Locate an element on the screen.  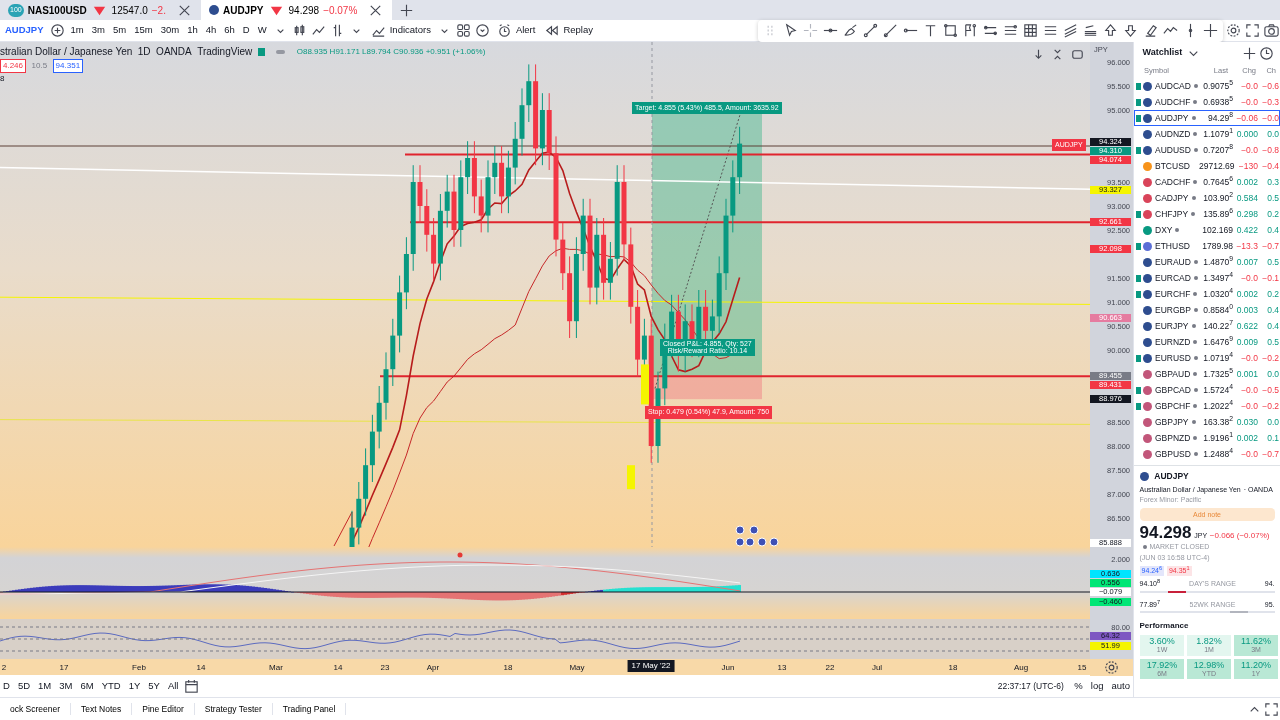
watchlist-row: EURCAD 1.3497$^{4}$ −0.0 −0.1 is located at coordinates (1207, 278).